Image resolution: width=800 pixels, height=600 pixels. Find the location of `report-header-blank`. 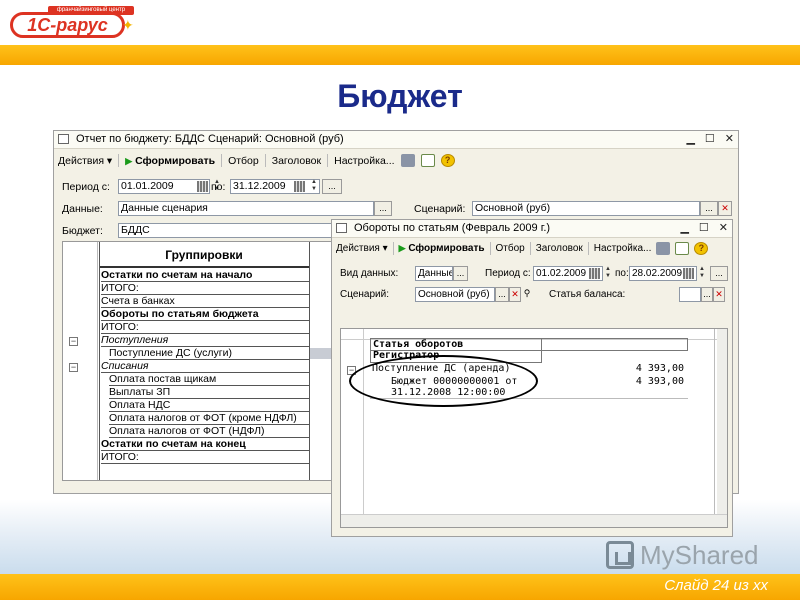

report-header-blank is located at coordinates (615, 344).